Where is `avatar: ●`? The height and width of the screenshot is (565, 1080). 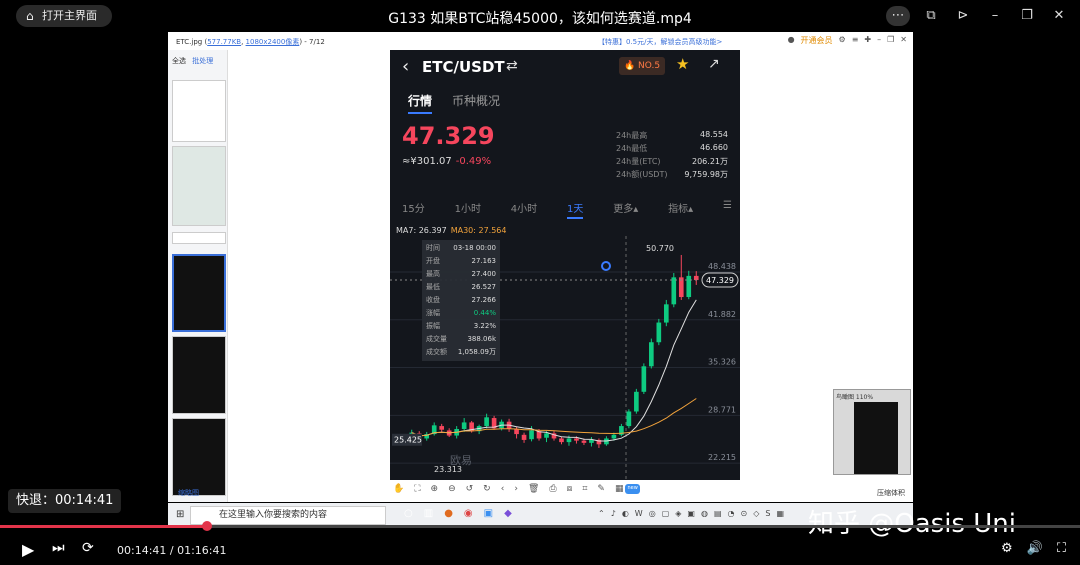 avatar: ● is located at coordinates (791, 40).